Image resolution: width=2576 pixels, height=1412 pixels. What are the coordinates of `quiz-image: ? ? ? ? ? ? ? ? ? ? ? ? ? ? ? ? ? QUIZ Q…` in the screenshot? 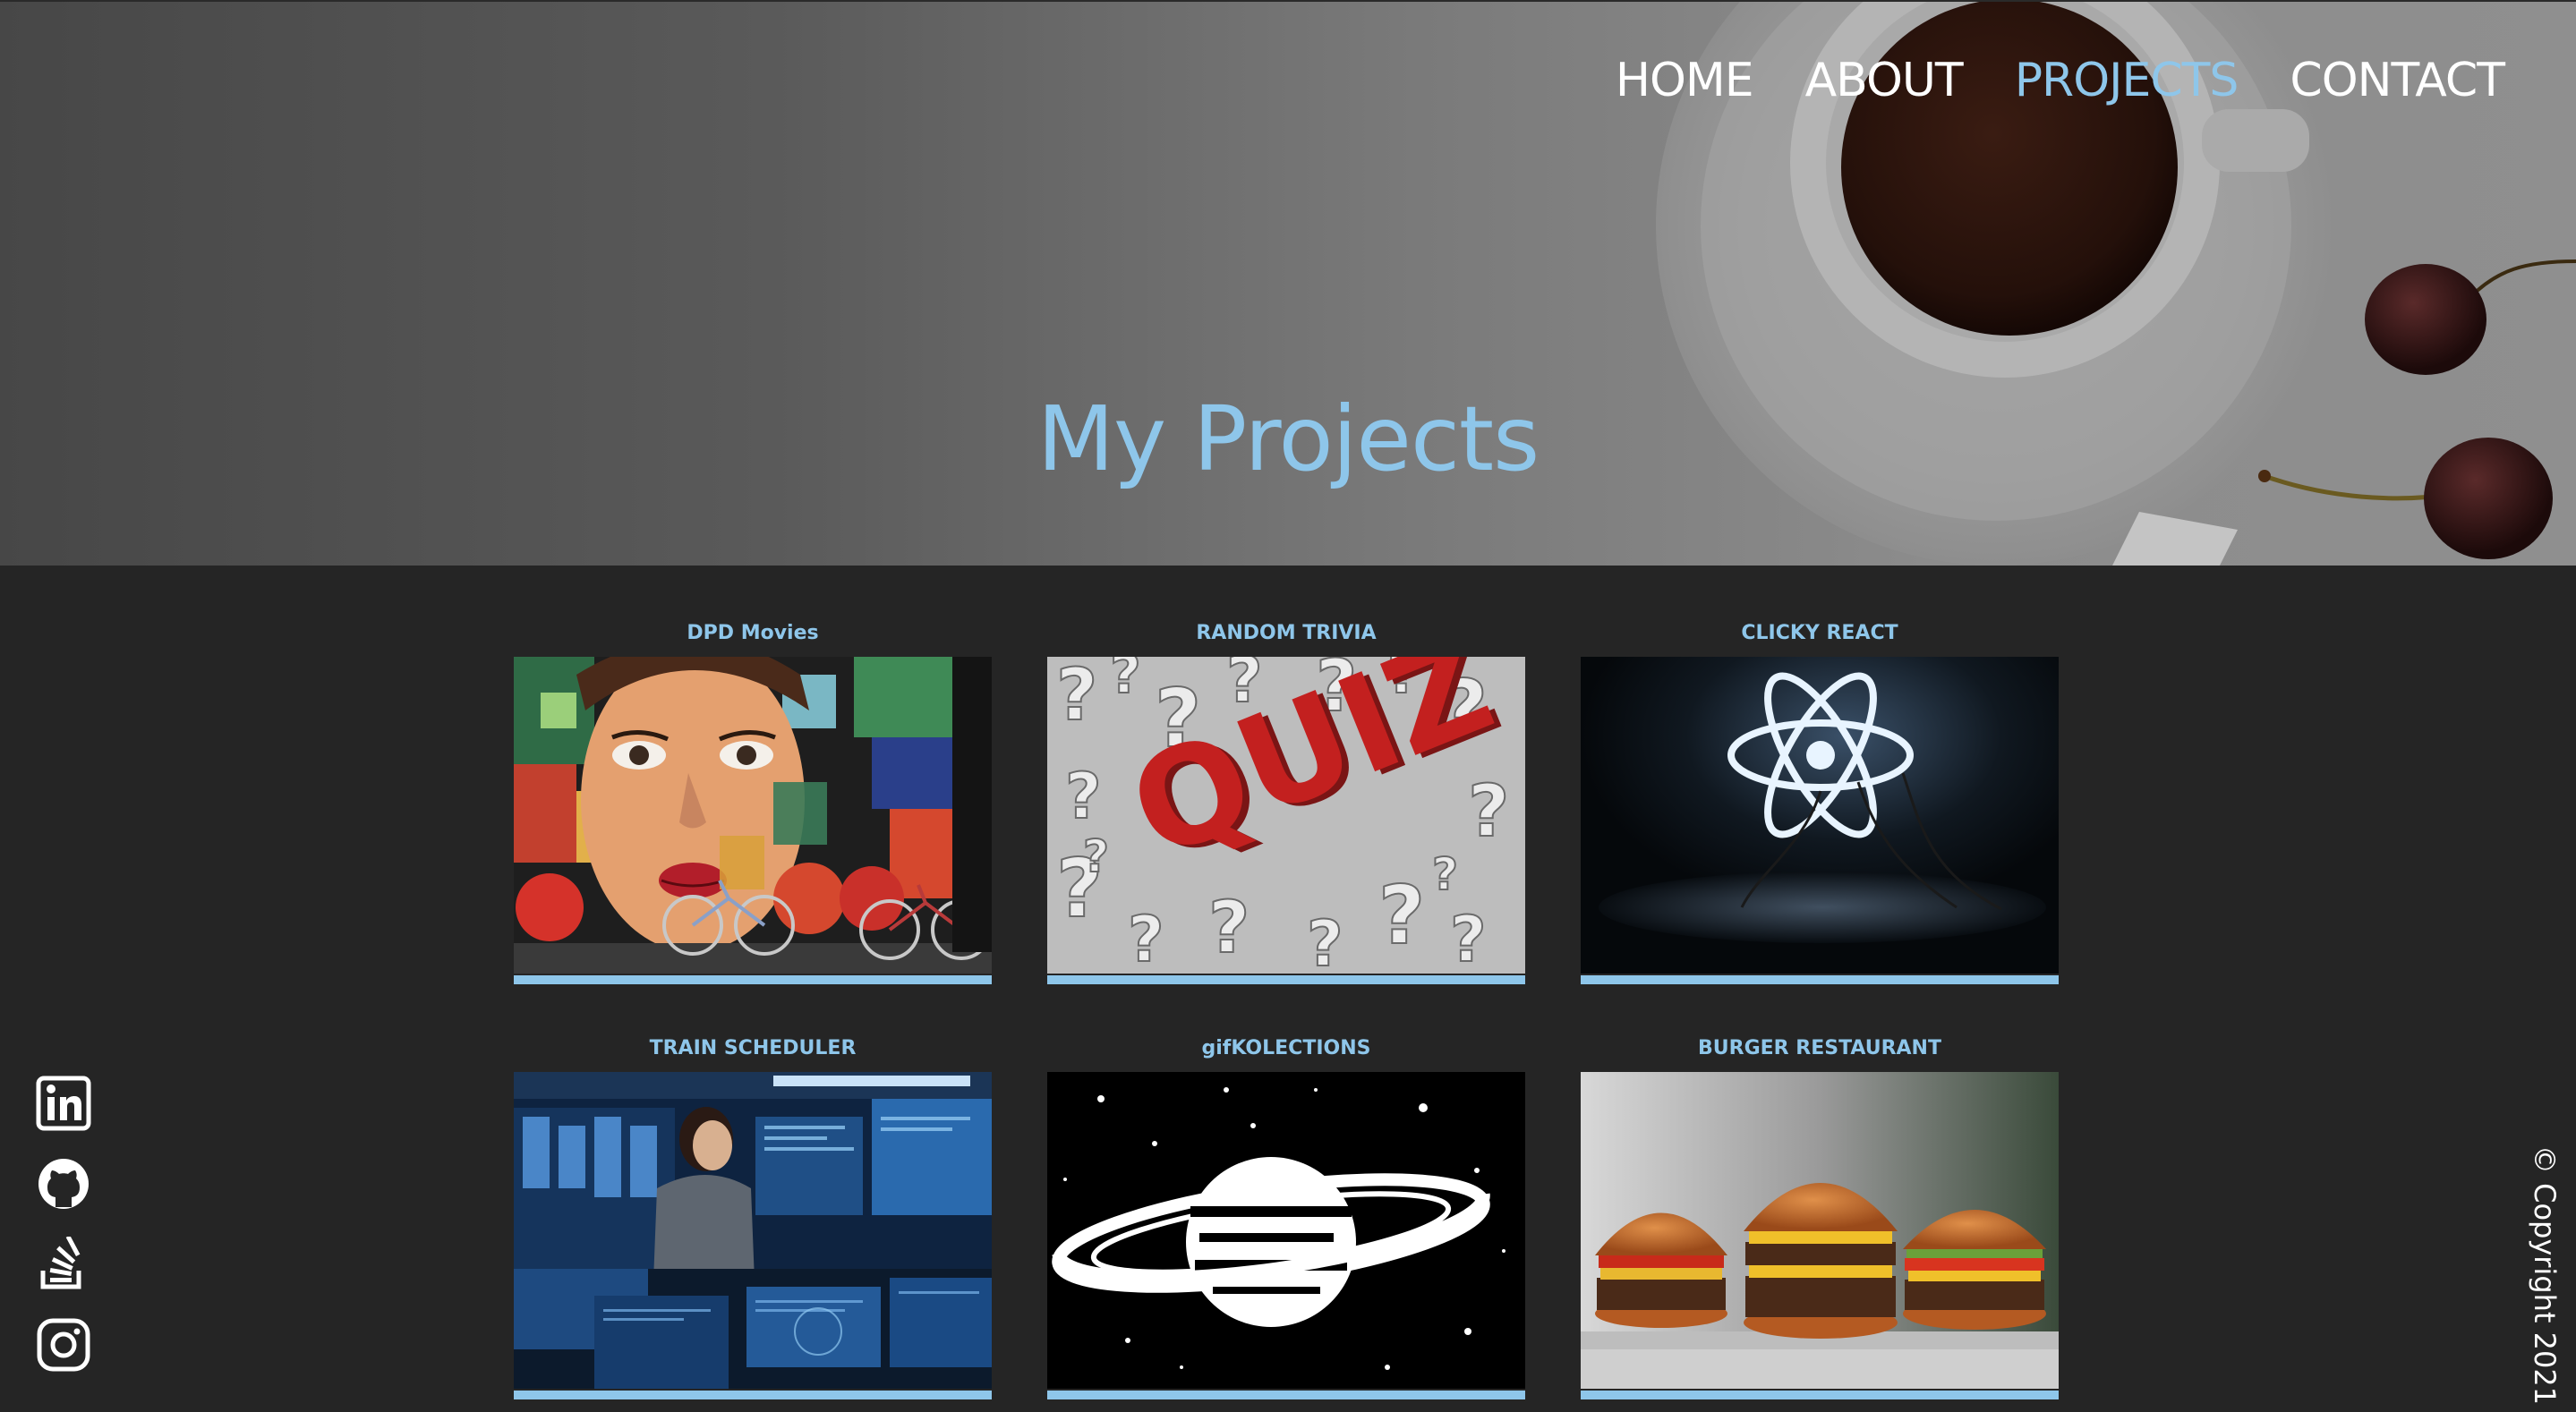 It's located at (1286, 815).